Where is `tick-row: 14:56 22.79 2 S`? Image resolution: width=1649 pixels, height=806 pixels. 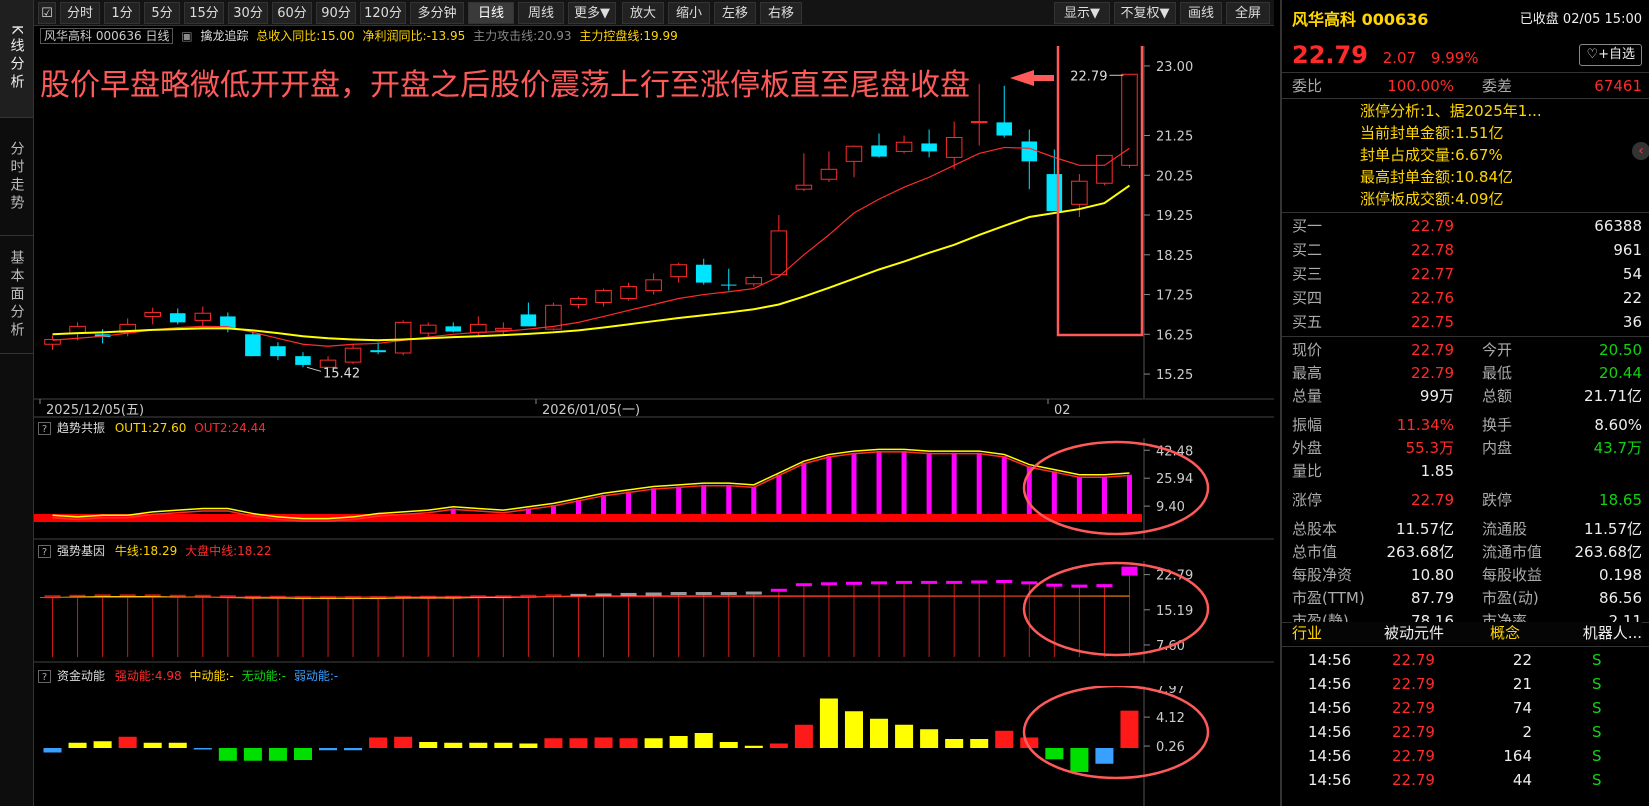
tick-row: 14:56 22.79 2 S is located at coordinates (1467, 732).